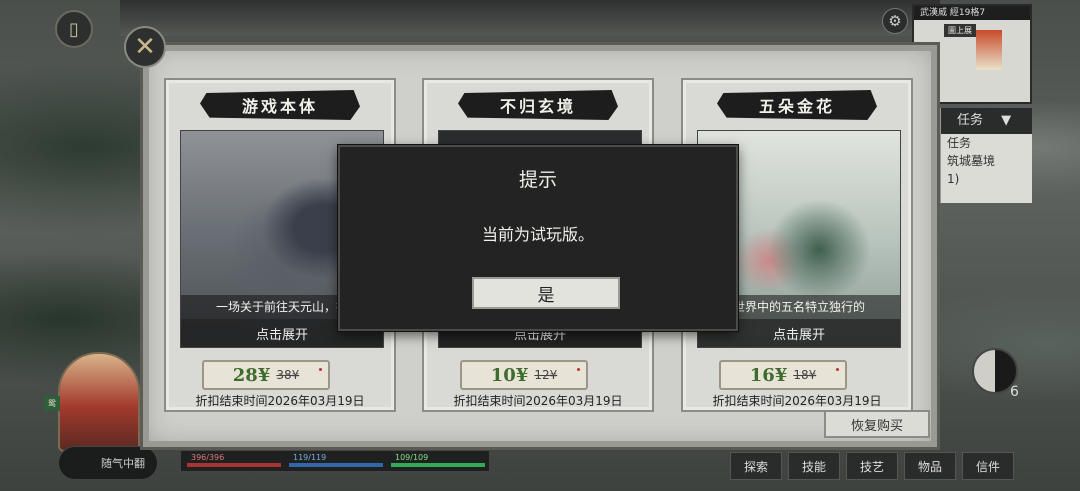  What do you see at coordinates (412, 457) in the screenshot?
I see `sp-text: 109/109` at bounding box center [412, 457].